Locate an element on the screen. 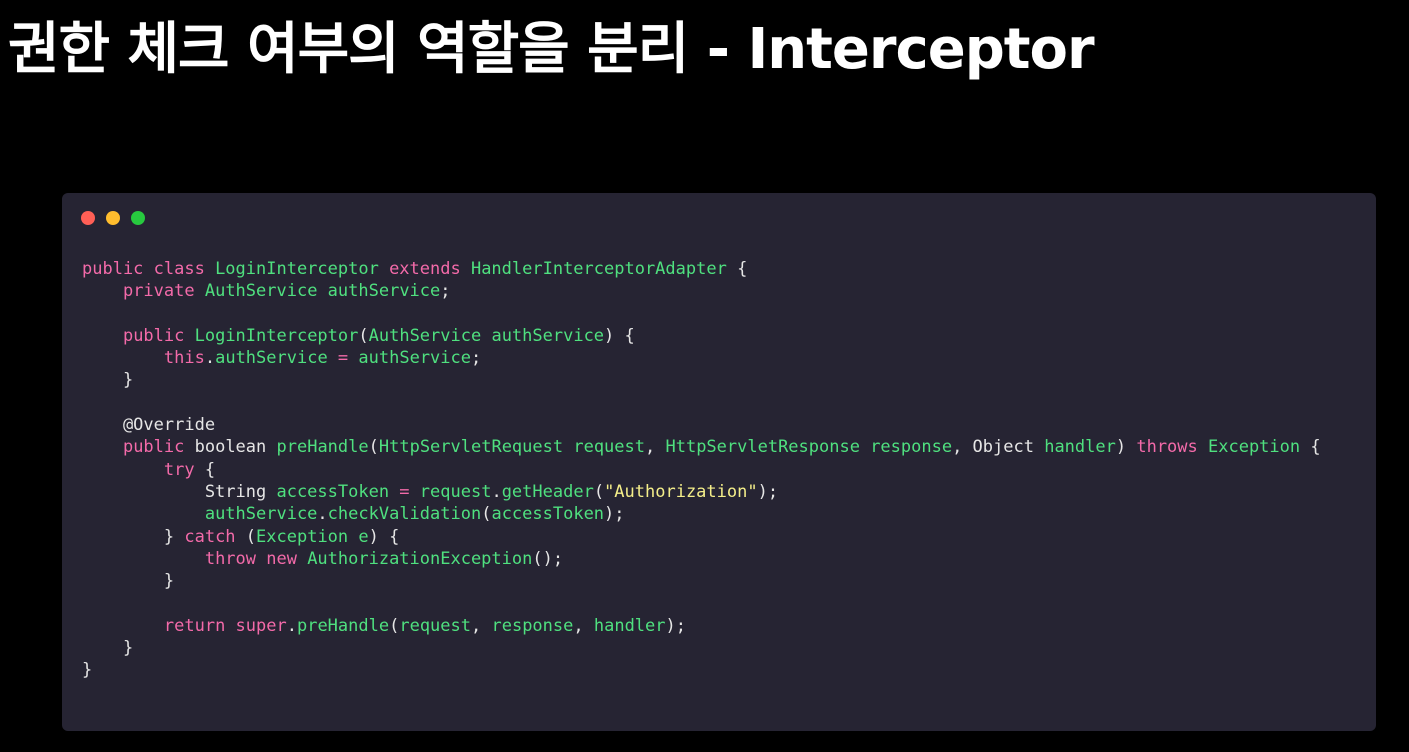 This screenshot has width=1409, height=752. code-token: throw new is located at coordinates (256, 558).